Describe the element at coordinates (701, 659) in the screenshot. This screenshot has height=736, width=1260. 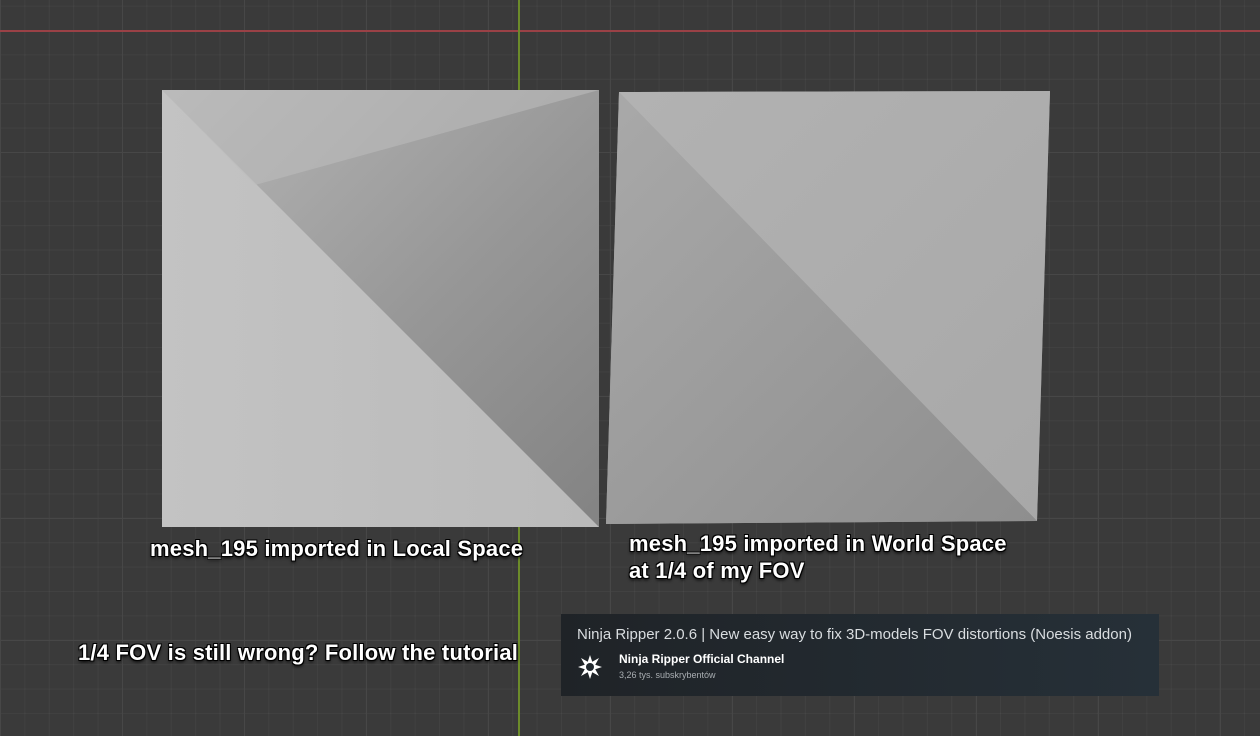
I see `channel-name: Ninja Ripper Official Channel` at that location.